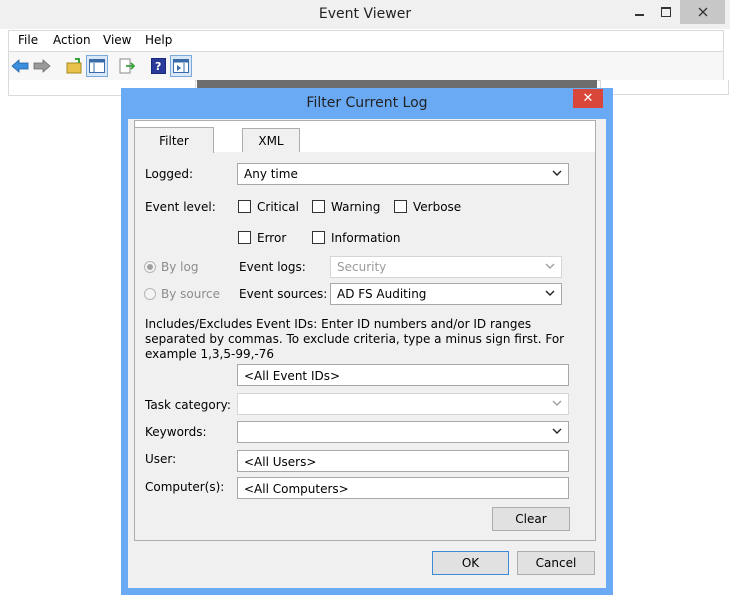  I want to click on close-icon: ✕, so click(588, 98).